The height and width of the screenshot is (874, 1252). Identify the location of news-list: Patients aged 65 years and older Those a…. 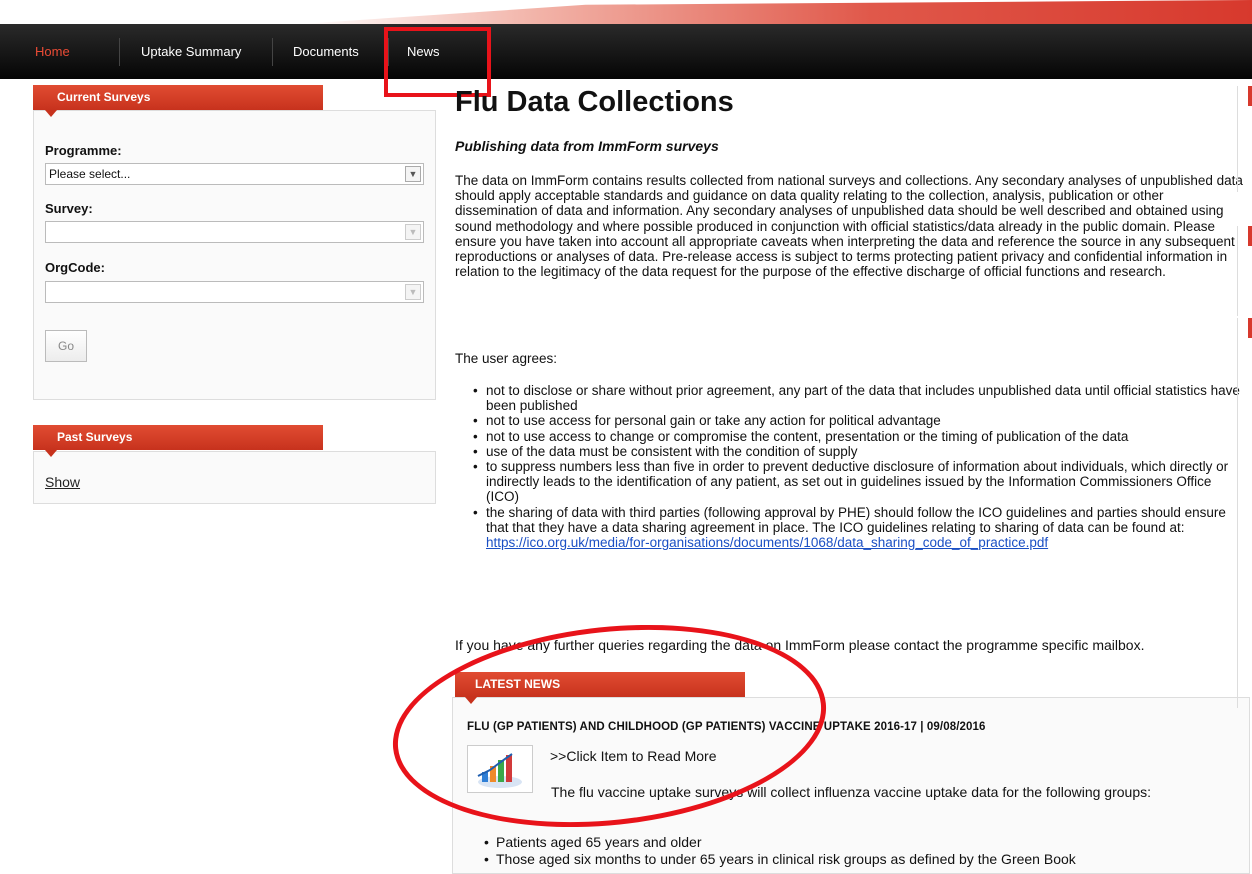
(863, 851).